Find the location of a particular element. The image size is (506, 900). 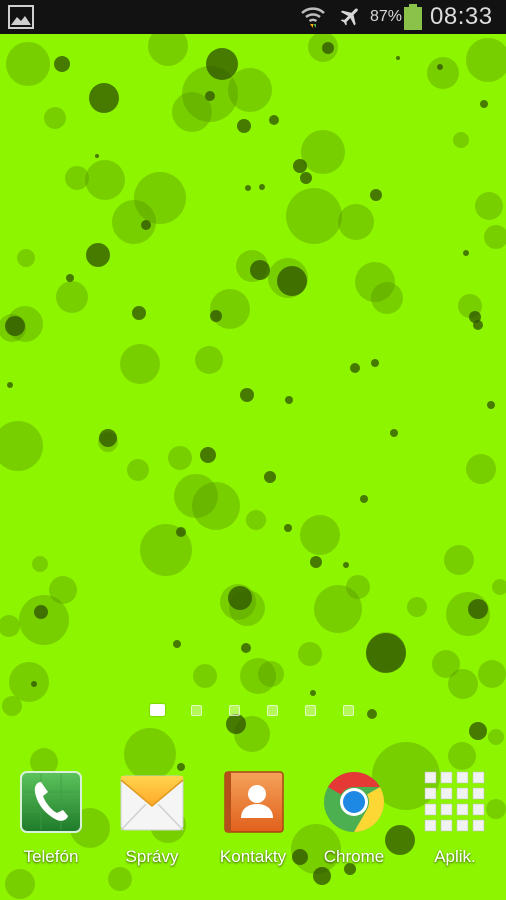

dock-item-phone: Telefón is located at coordinates (51, 820).